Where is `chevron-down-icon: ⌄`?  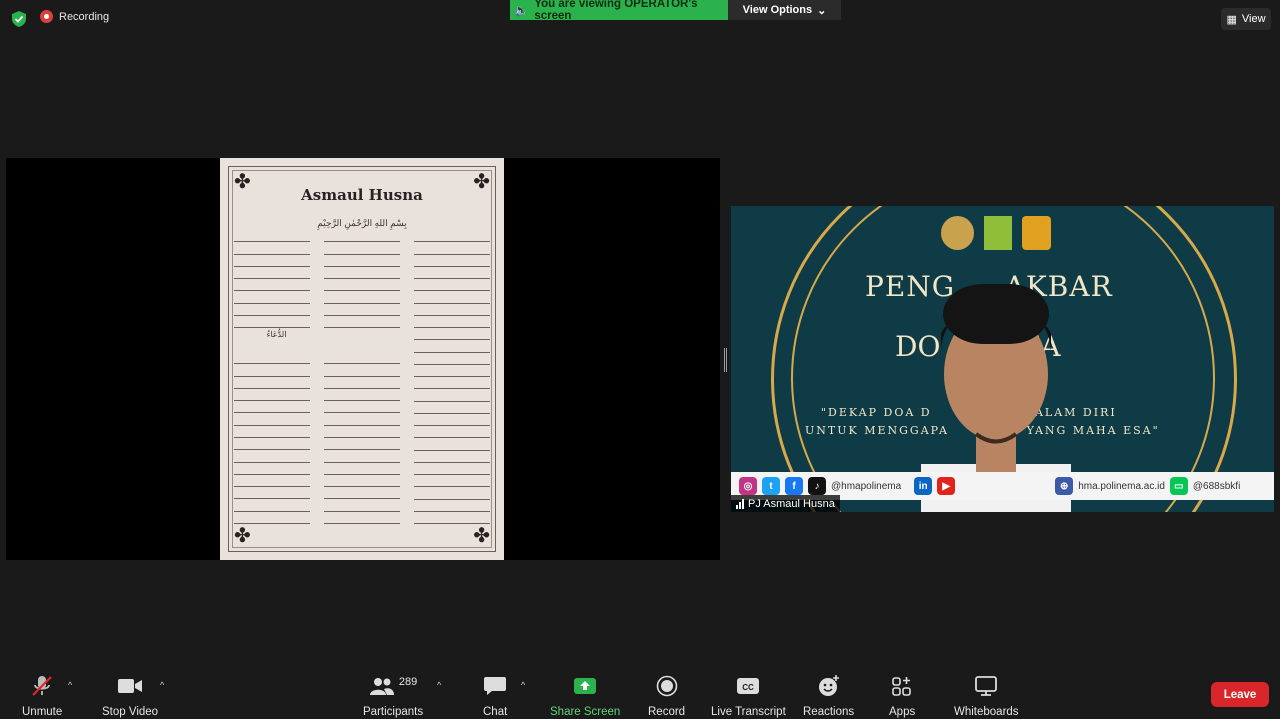
chevron-down-icon: ⌄ is located at coordinates (822, 10).